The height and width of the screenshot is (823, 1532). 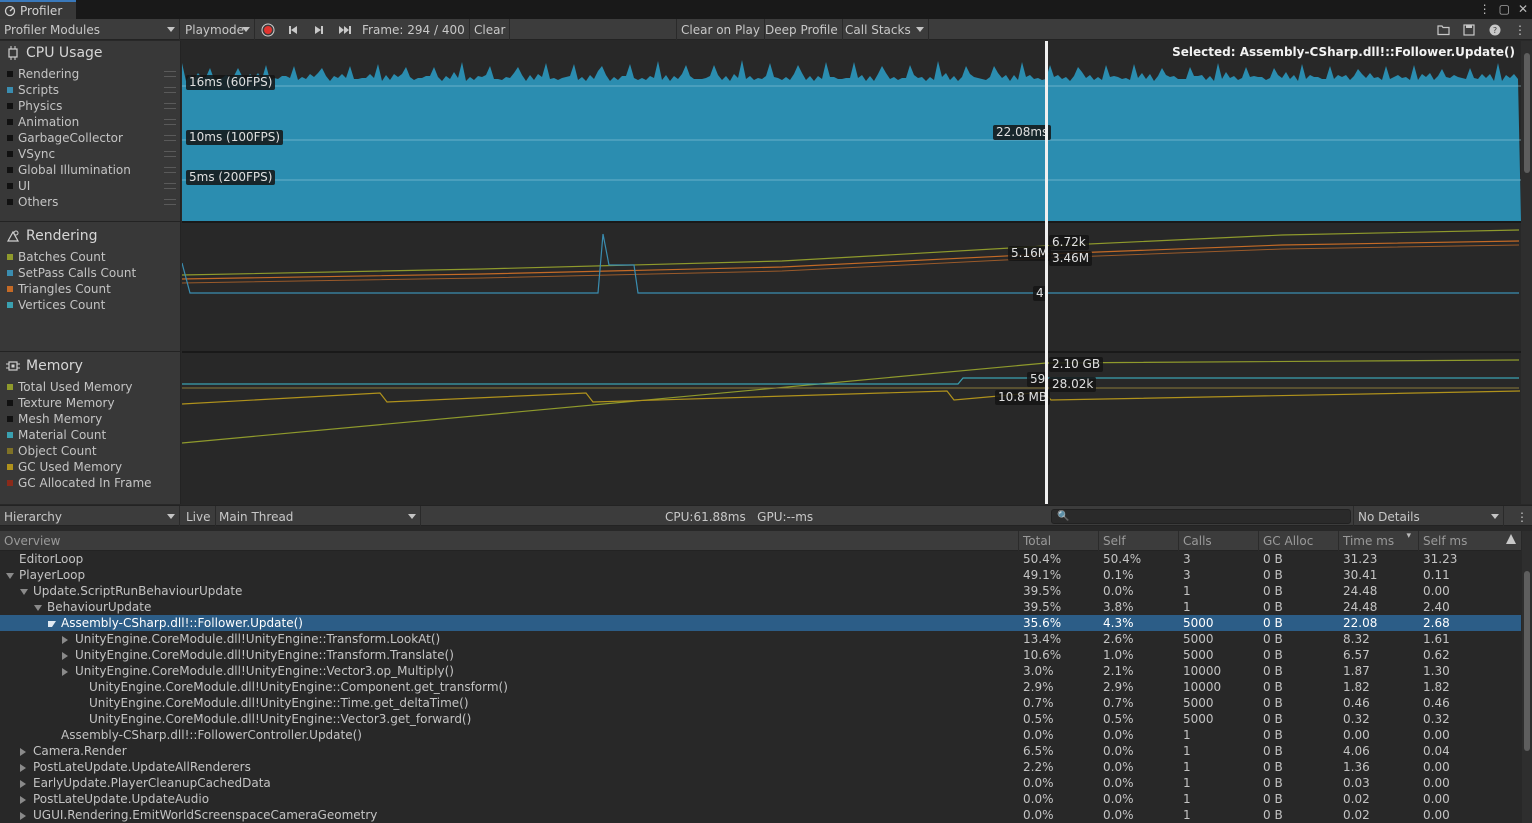 I want to click on memory-module-header: Memory, so click(x=41, y=366).